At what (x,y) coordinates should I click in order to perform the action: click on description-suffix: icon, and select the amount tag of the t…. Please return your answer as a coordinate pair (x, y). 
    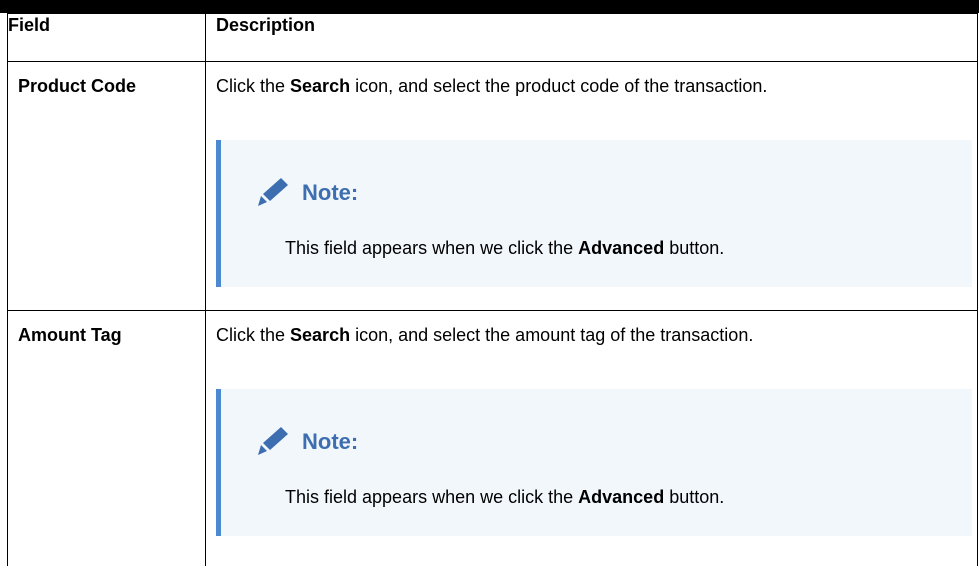
    Looking at the image, I should click on (552, 335).